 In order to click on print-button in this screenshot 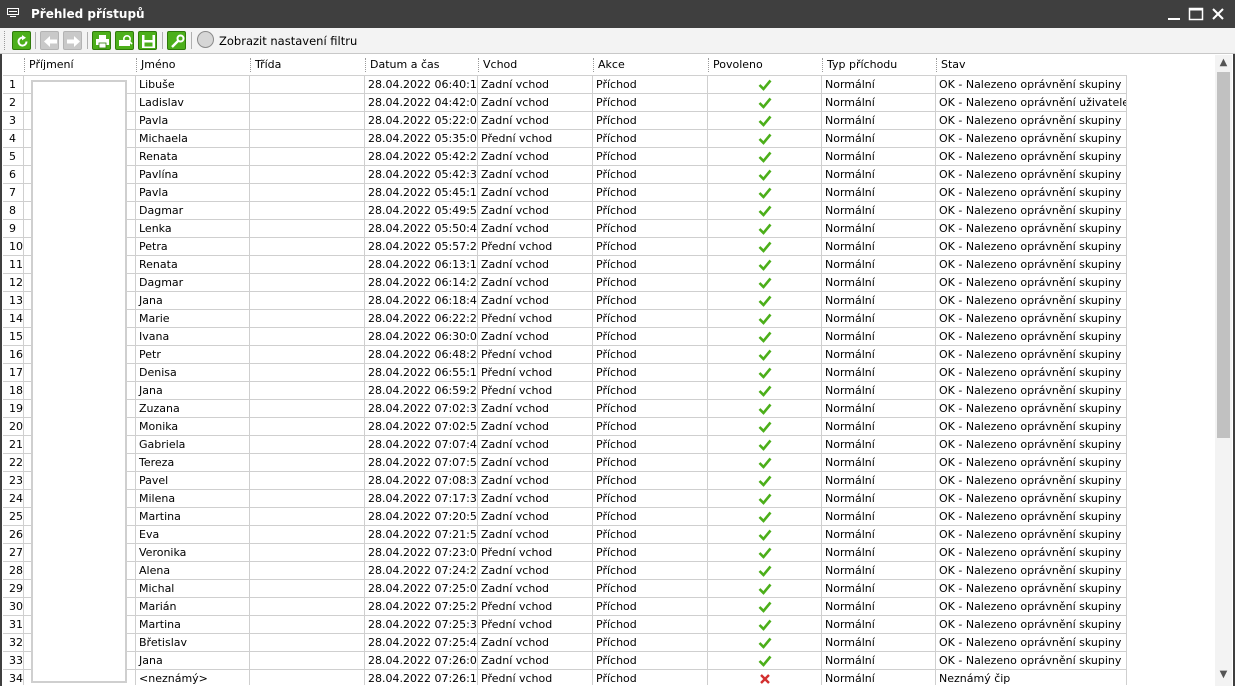, I will do `click(101, 40)`.